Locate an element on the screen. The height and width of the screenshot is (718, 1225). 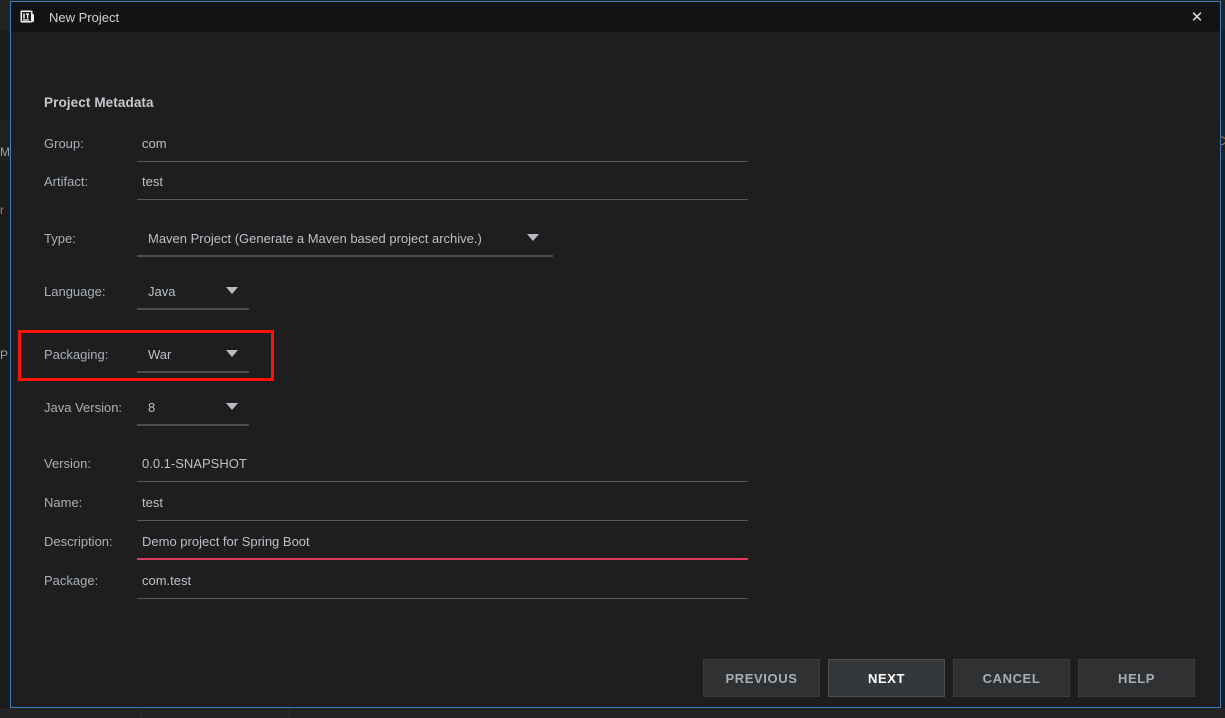
help-button: HELP is located at coordinates (1136, 678).